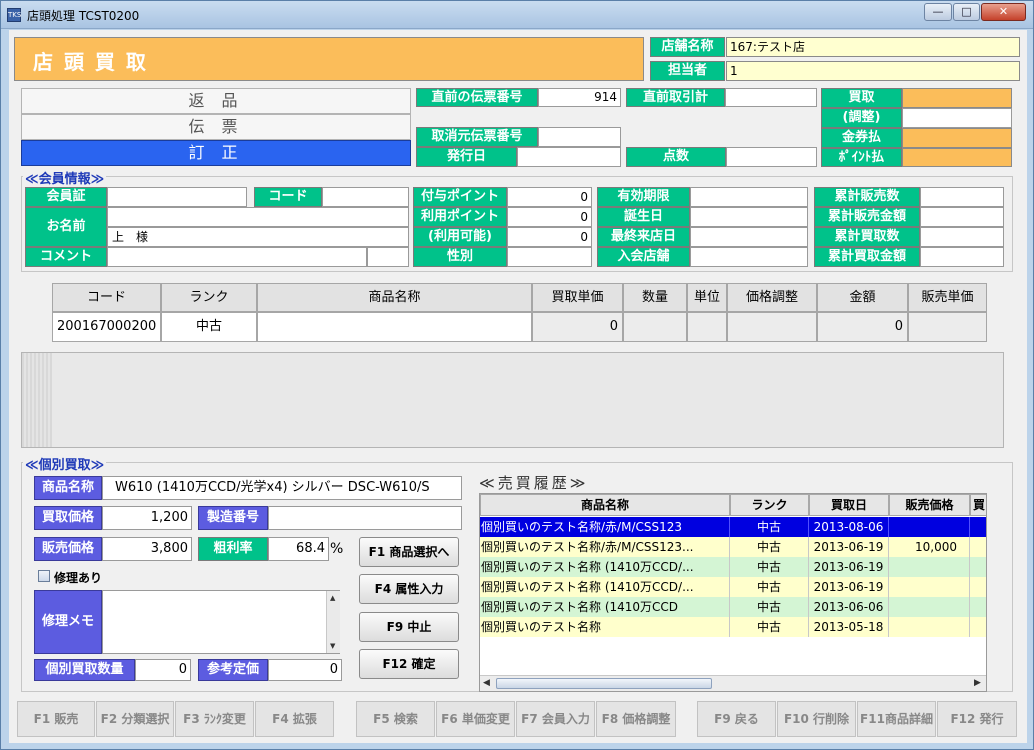  Describe the element at coordinates (769, 505) in the screenshot. I see `history-header-rank: ランク` at that location.